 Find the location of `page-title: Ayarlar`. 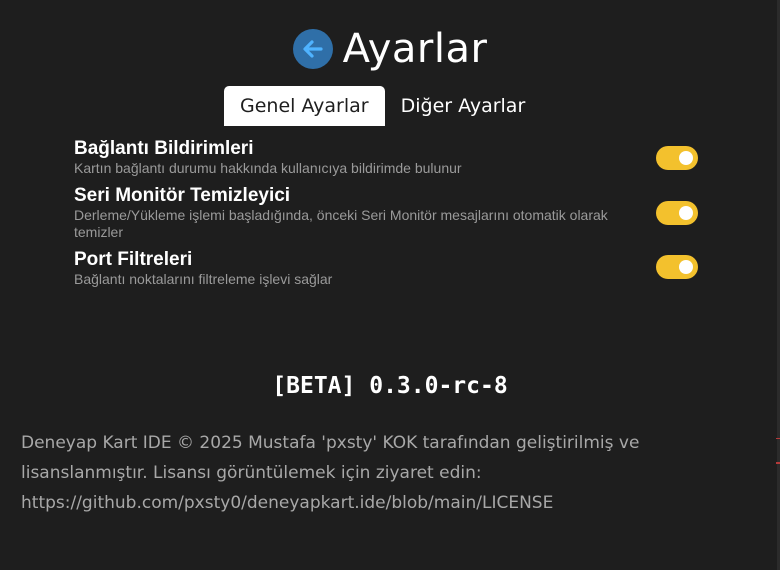

page-title: Ayarlar is located at coordinates (415, 49).